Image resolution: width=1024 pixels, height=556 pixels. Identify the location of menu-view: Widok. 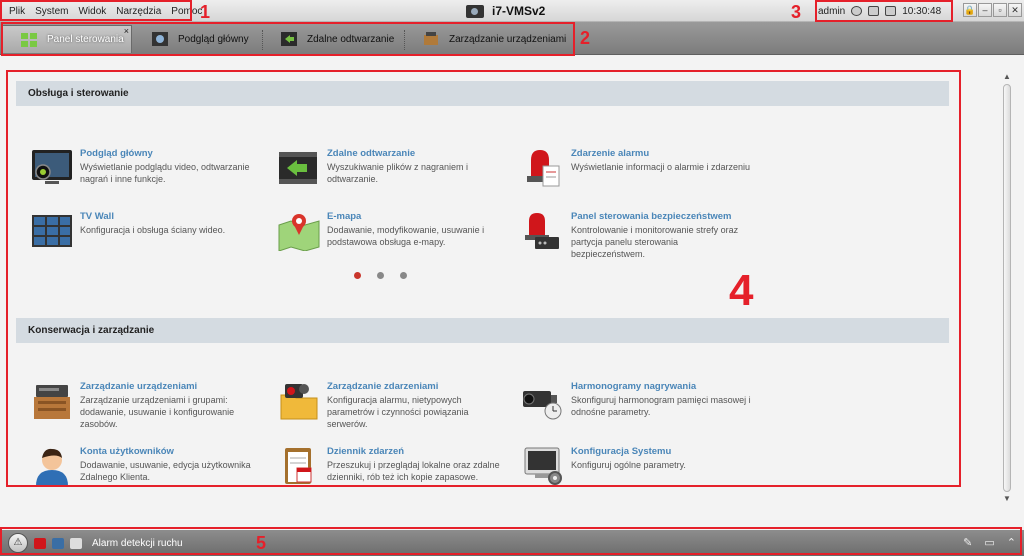
(92, 11).